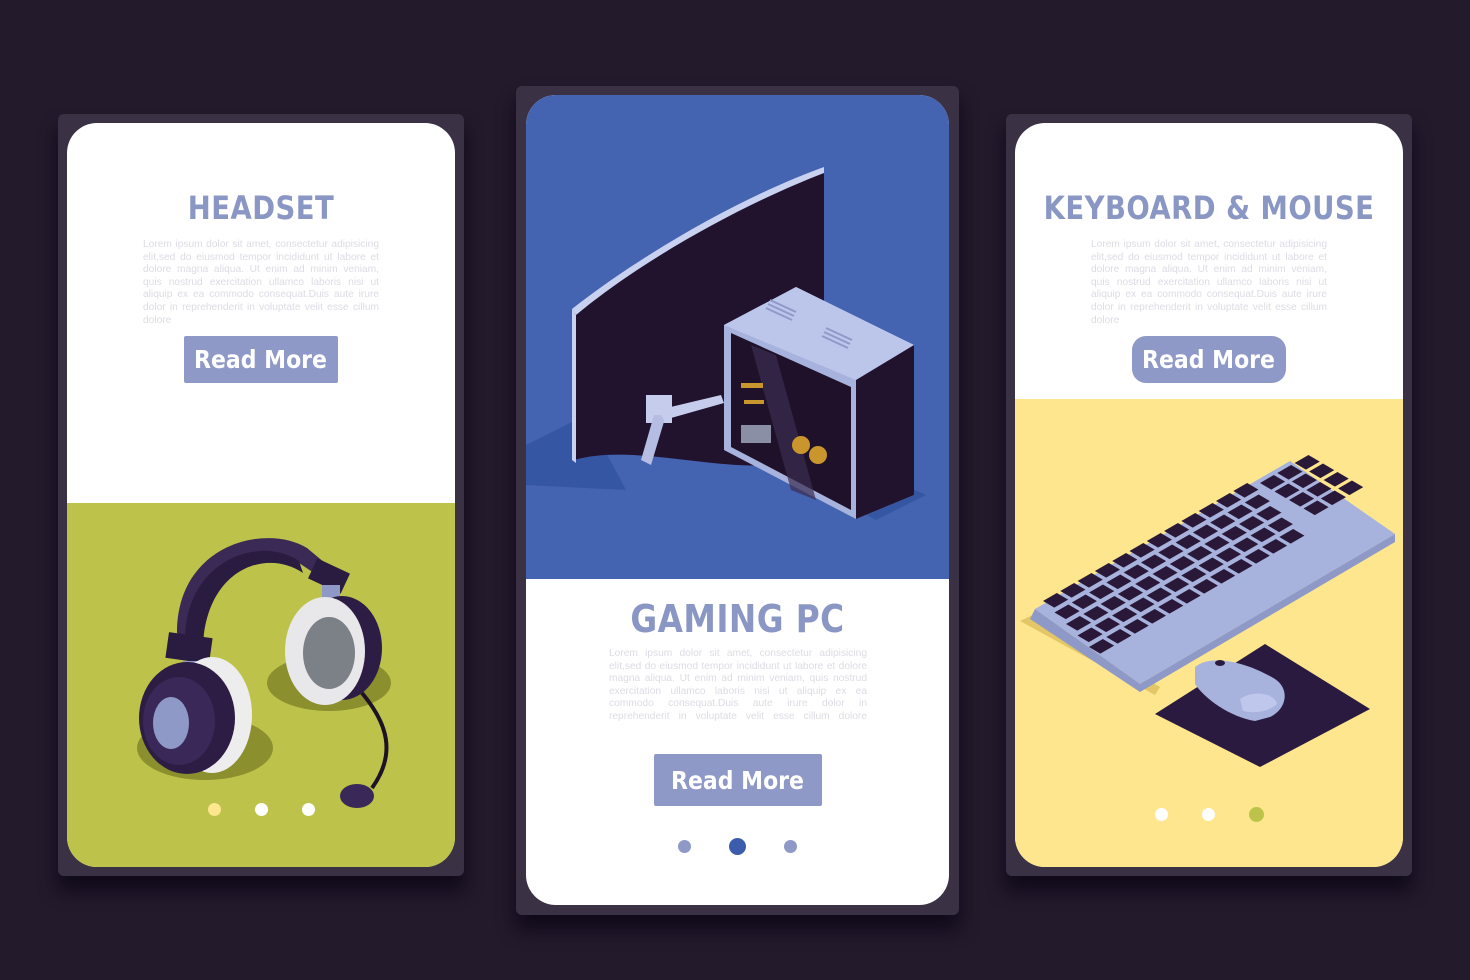 The image size is (1470, 980). I want to click on card-title: KEYBOARD & MOUSE, so click(1209, 208).